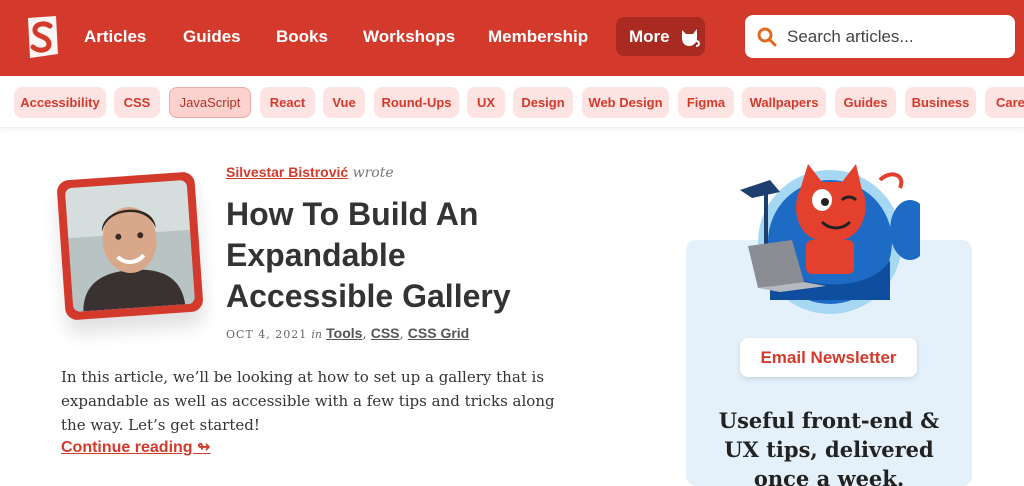  Describe the element at coordinates (649, 36) in the screenshot. I see `more-label: More` at that location.